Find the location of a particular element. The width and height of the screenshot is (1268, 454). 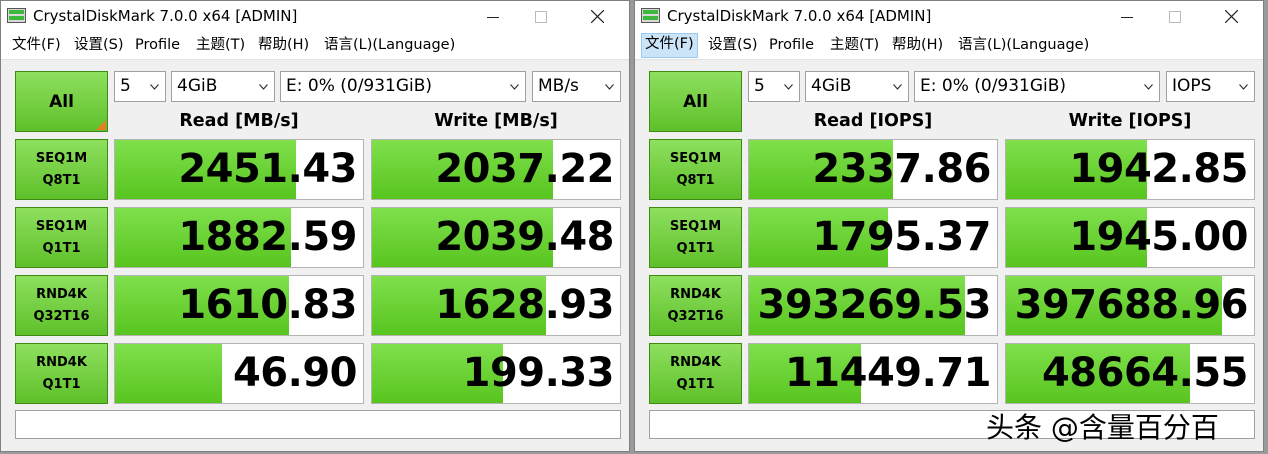

read-result-cell: 1795.37 is located at coordinates (873, 237).